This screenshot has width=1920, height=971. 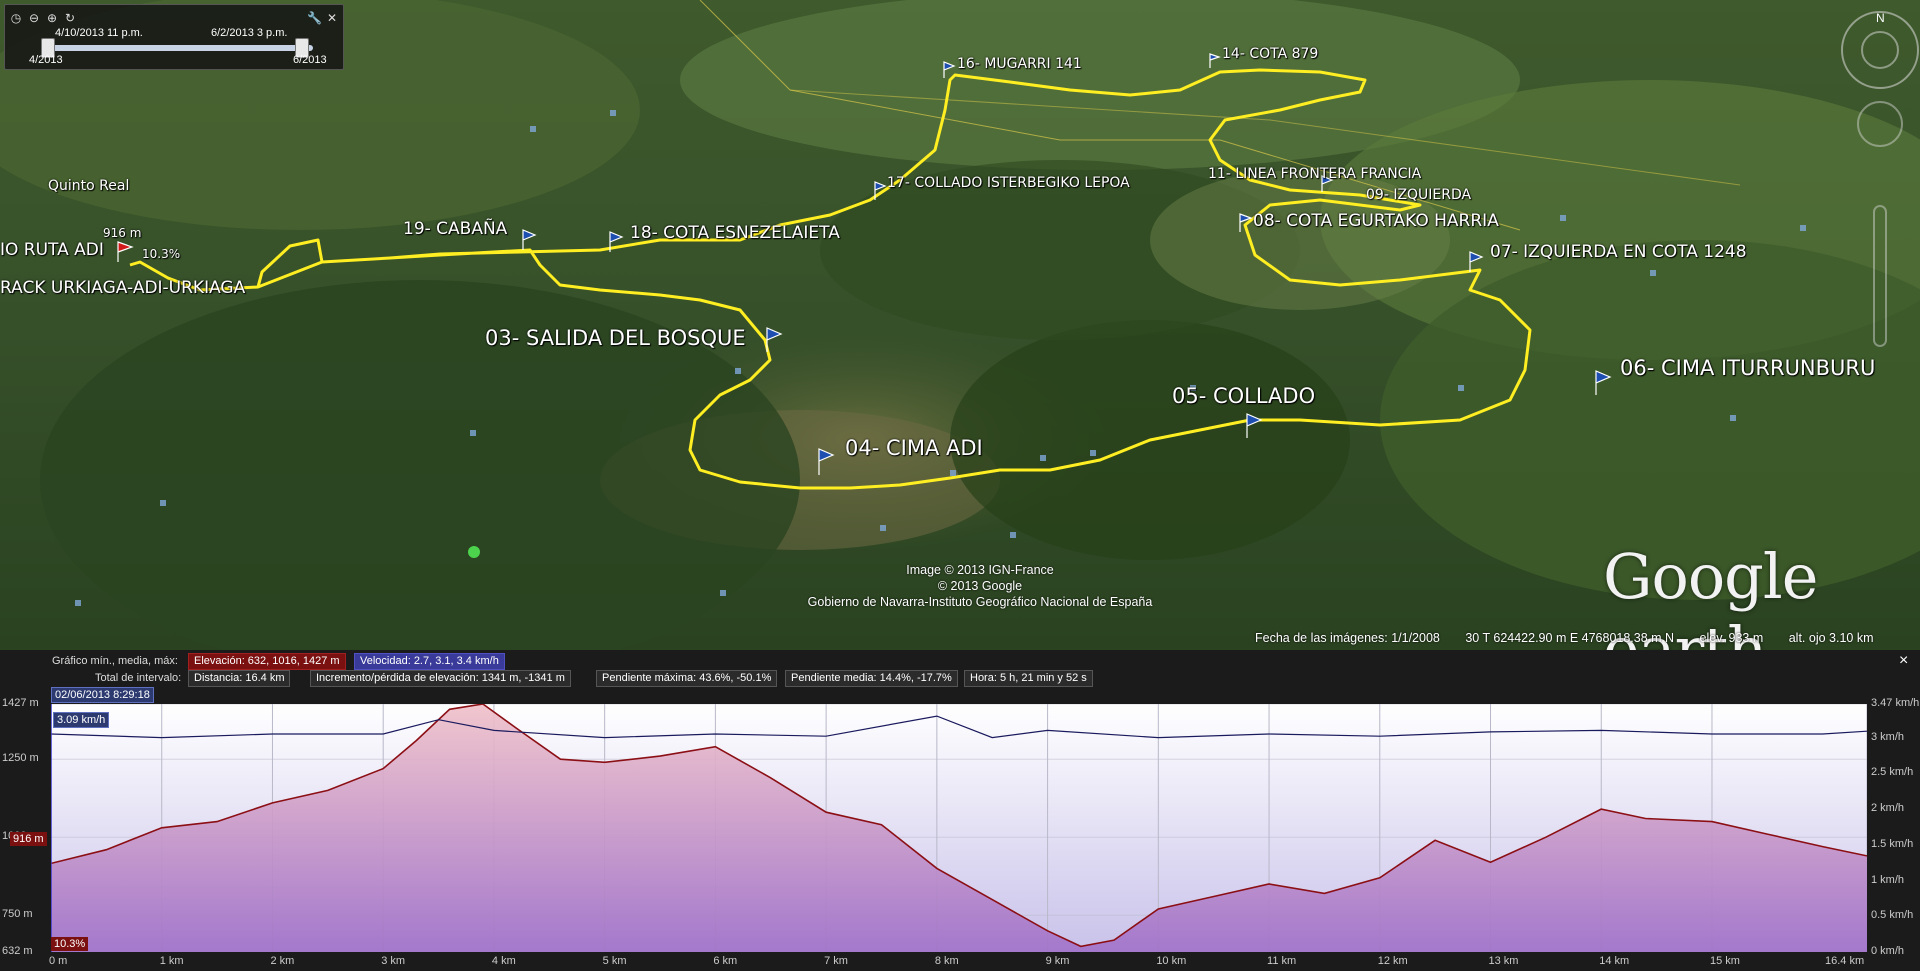 What do you see at coordinates (282, 961) in the screenshot?
I see `x-tick-label: 2 km` at bounding box center [282, 961].